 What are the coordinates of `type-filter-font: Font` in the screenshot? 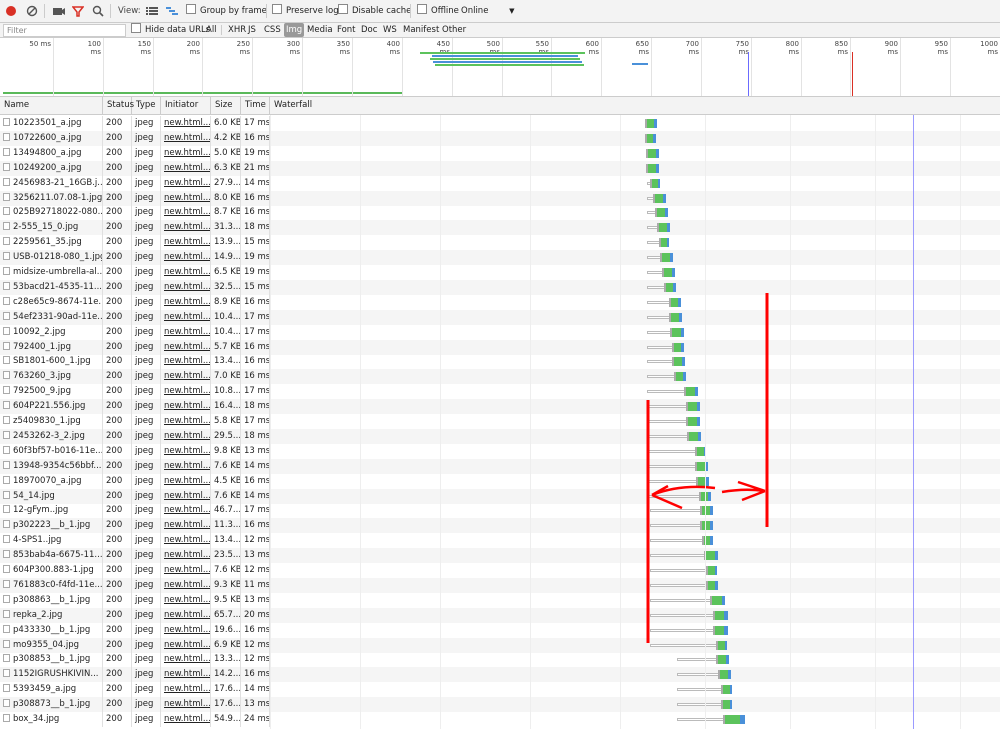 It's located at (346, 30).